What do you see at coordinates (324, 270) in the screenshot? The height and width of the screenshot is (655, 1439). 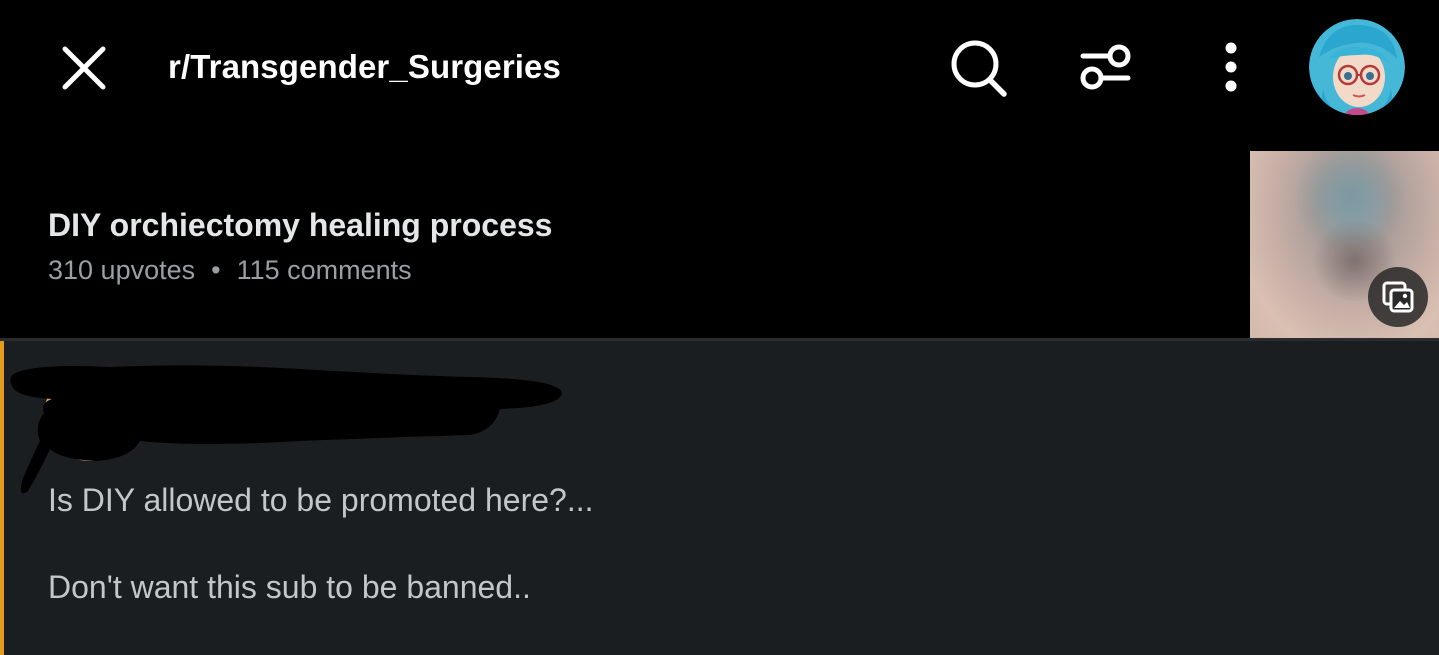 I see `comment-count: 115 comments` at bounding box center [324, 270].